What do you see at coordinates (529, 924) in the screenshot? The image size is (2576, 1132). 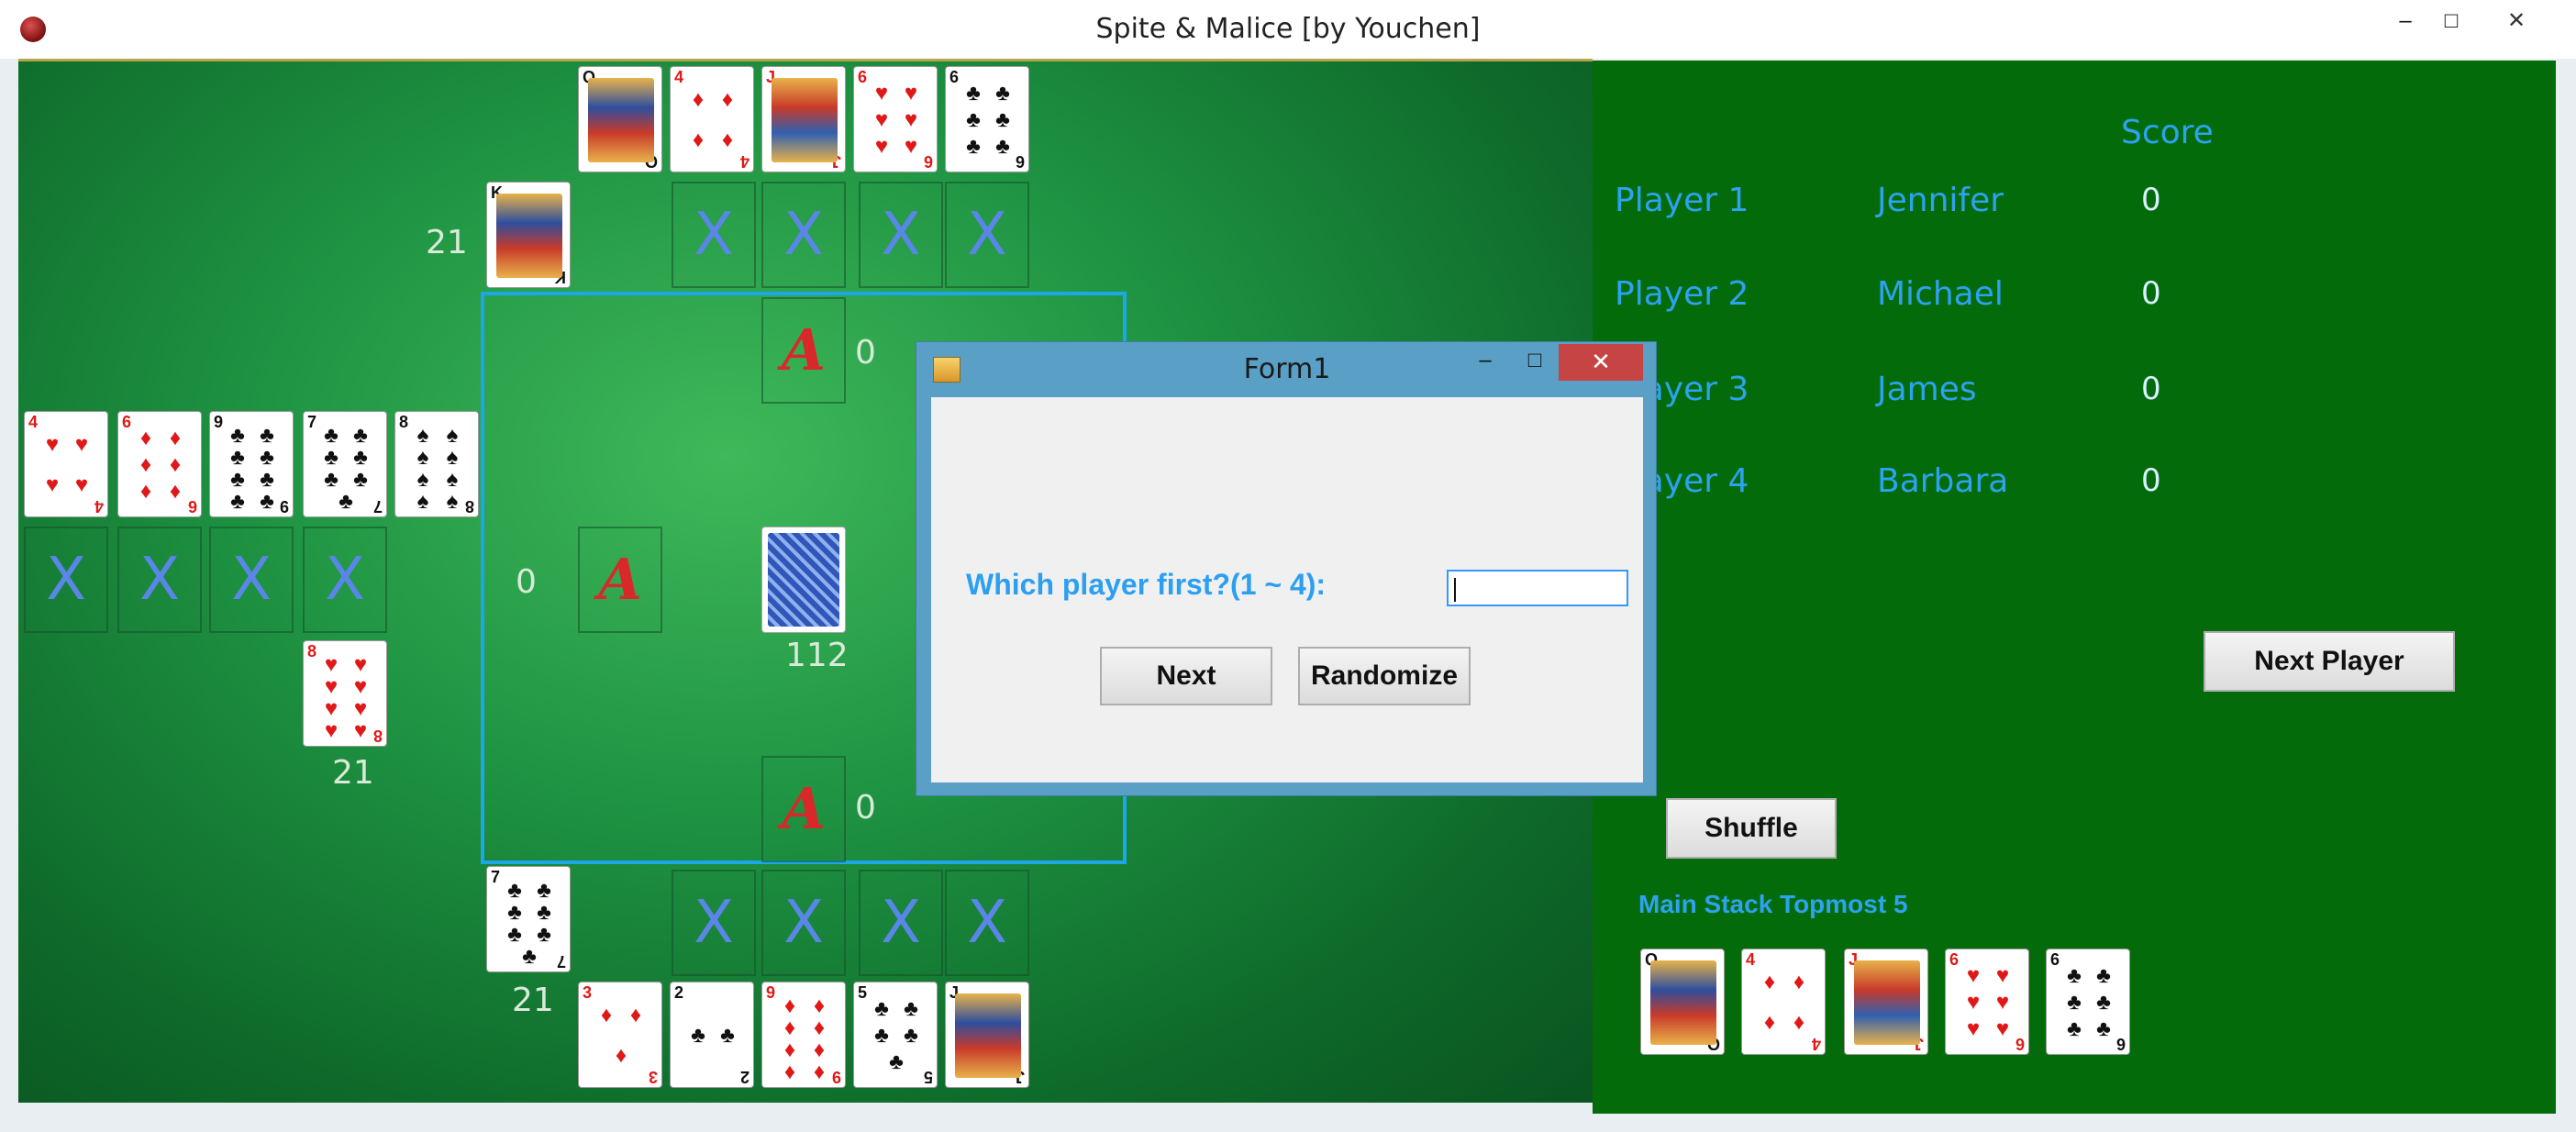 I see `card-pips: ♣ ♣ ♣ ♣ ♣ ♣ ♣` at bounding box center [529, 924].